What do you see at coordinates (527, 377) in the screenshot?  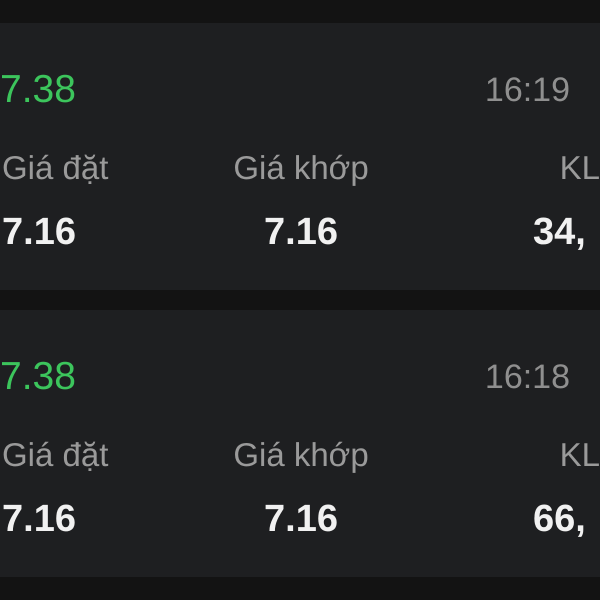 I see `time-text: 16:18` at bounding box center [527, 377].